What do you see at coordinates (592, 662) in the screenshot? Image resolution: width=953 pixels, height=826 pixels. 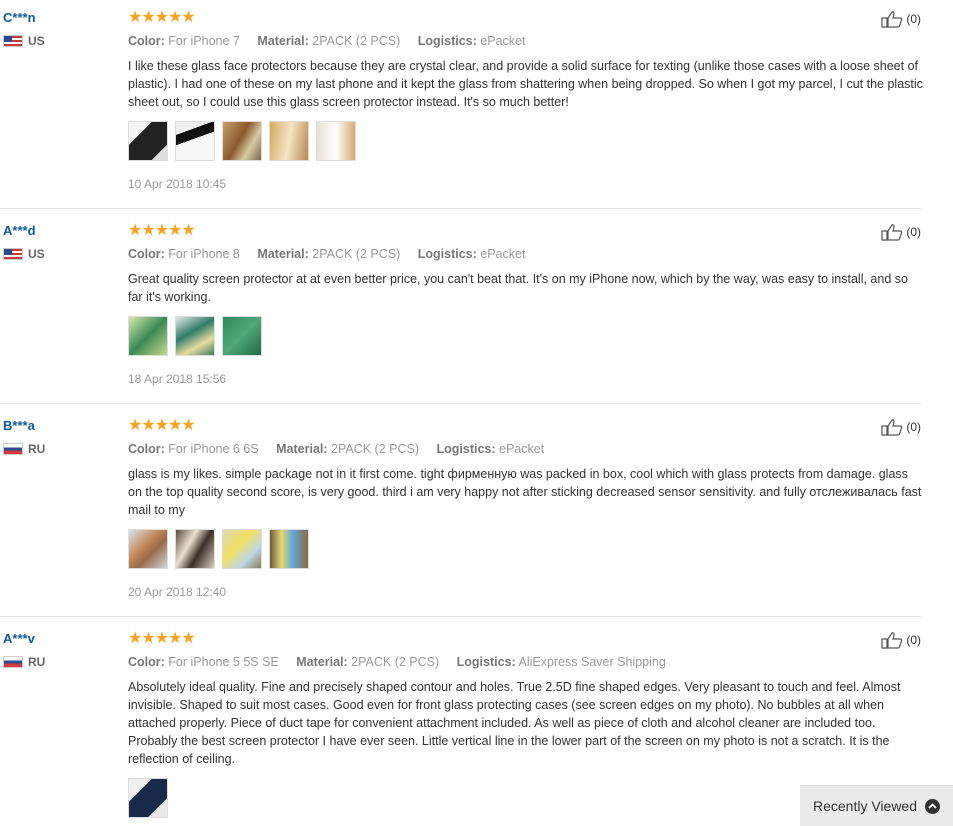 I see `logistics-value: AliExpress Saver Shipping` at bounding box center [592, 662].